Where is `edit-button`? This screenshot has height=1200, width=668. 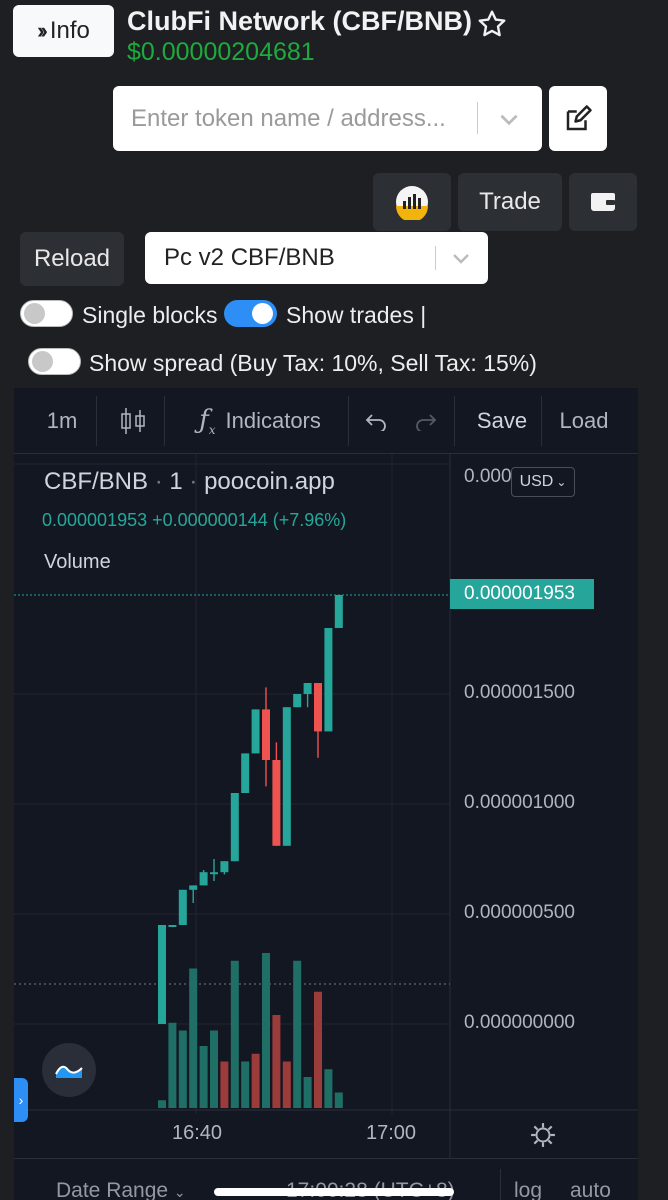 edit-button is located at coordinates (578, 118).